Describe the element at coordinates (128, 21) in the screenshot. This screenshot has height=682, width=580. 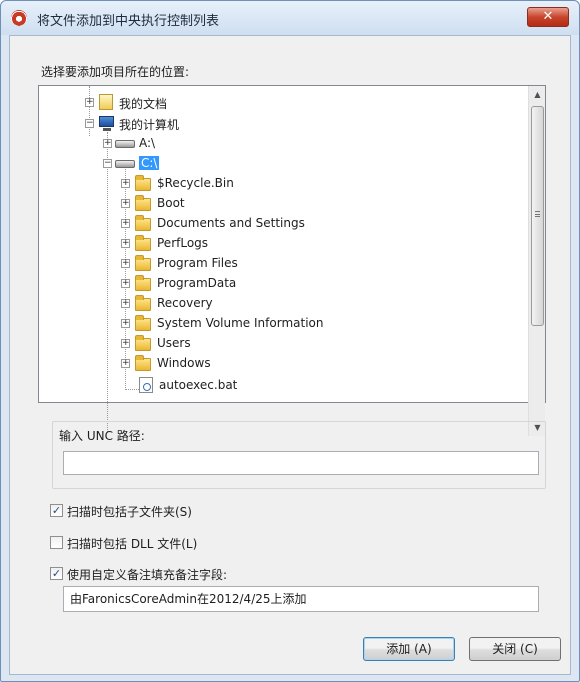
I see `window-title: 将文件添加到中央执行控制列表` at that location.